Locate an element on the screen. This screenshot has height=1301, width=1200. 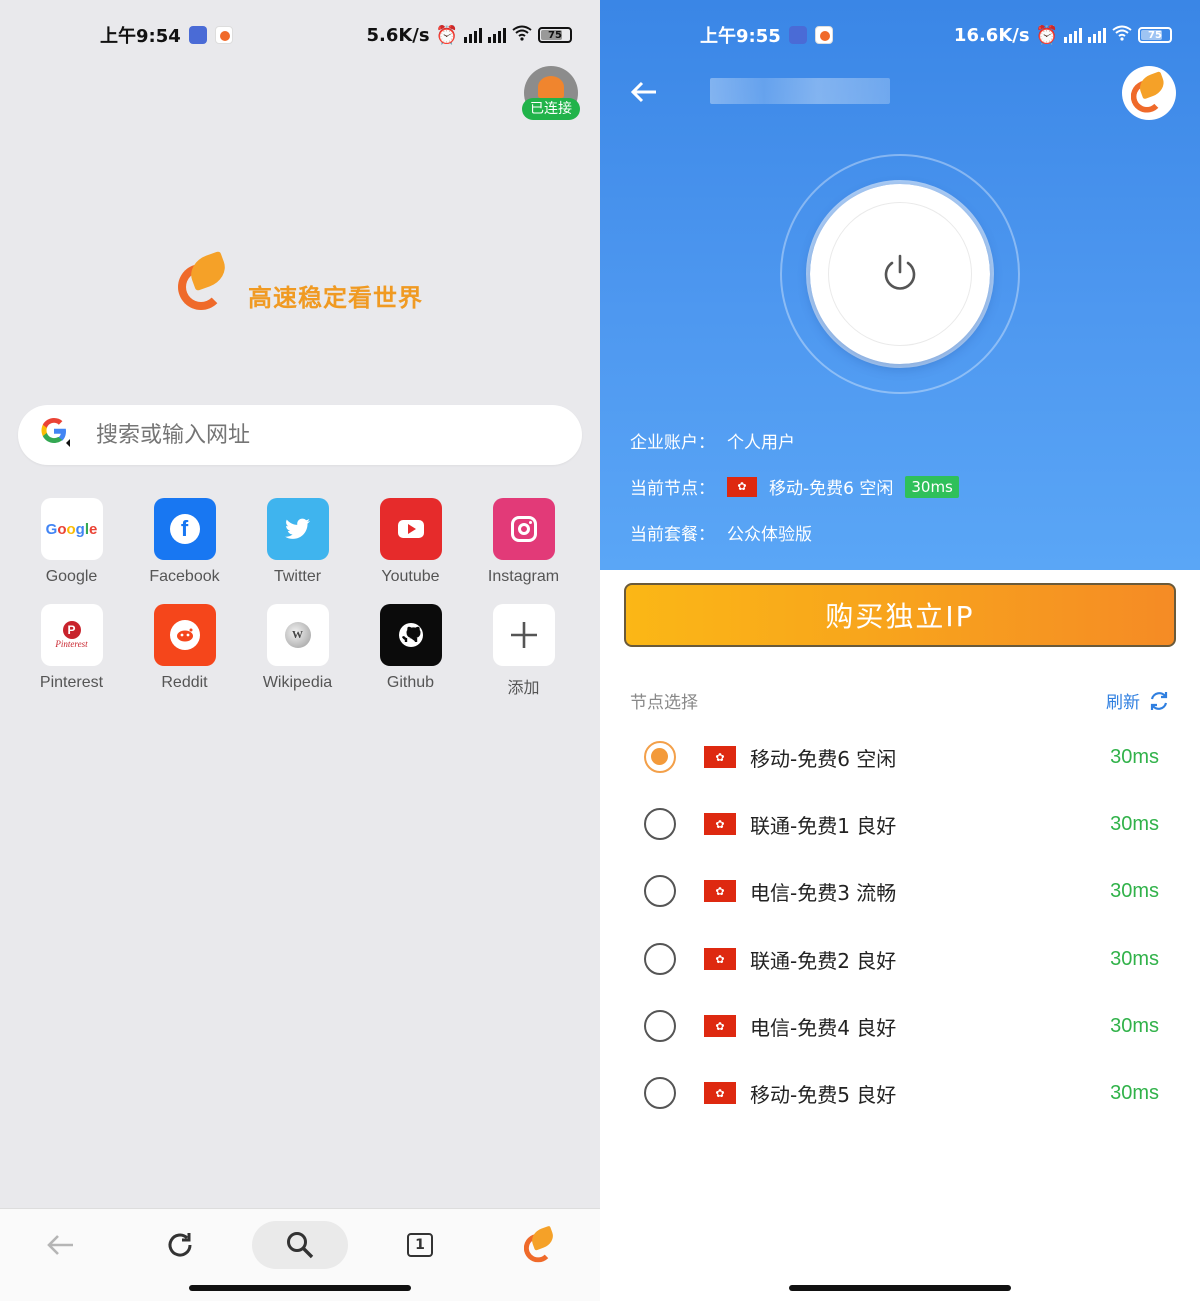
fox-app-icon is located at coordinates (823, 35).